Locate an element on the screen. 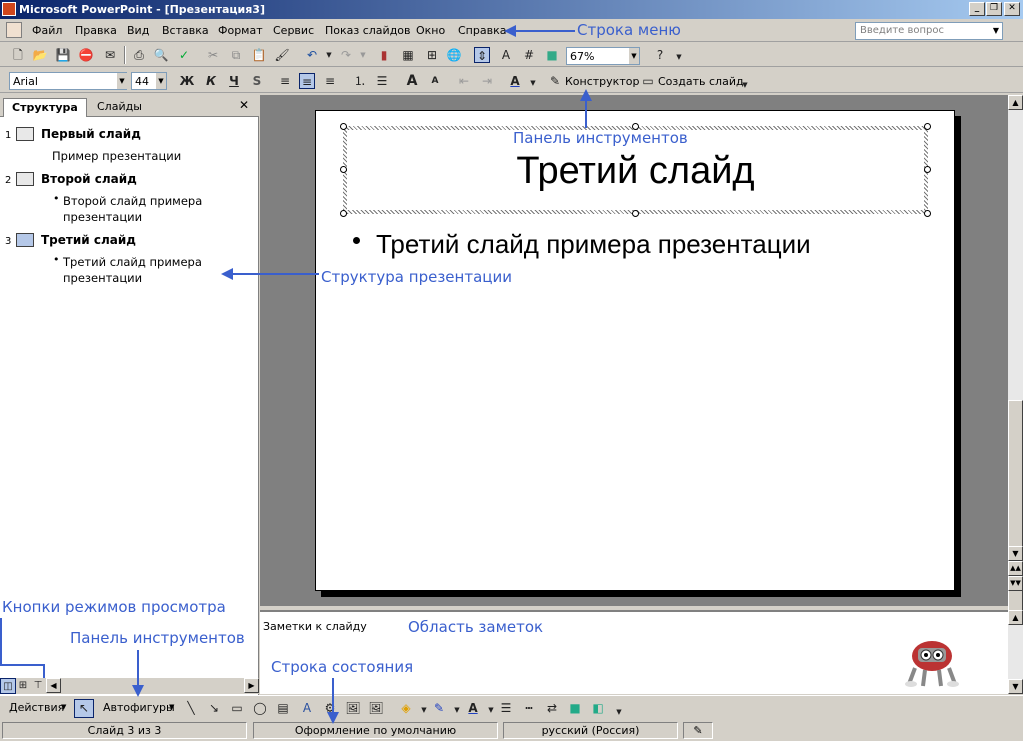  undo-icon: ↶ is located at coordinates (312, 55).